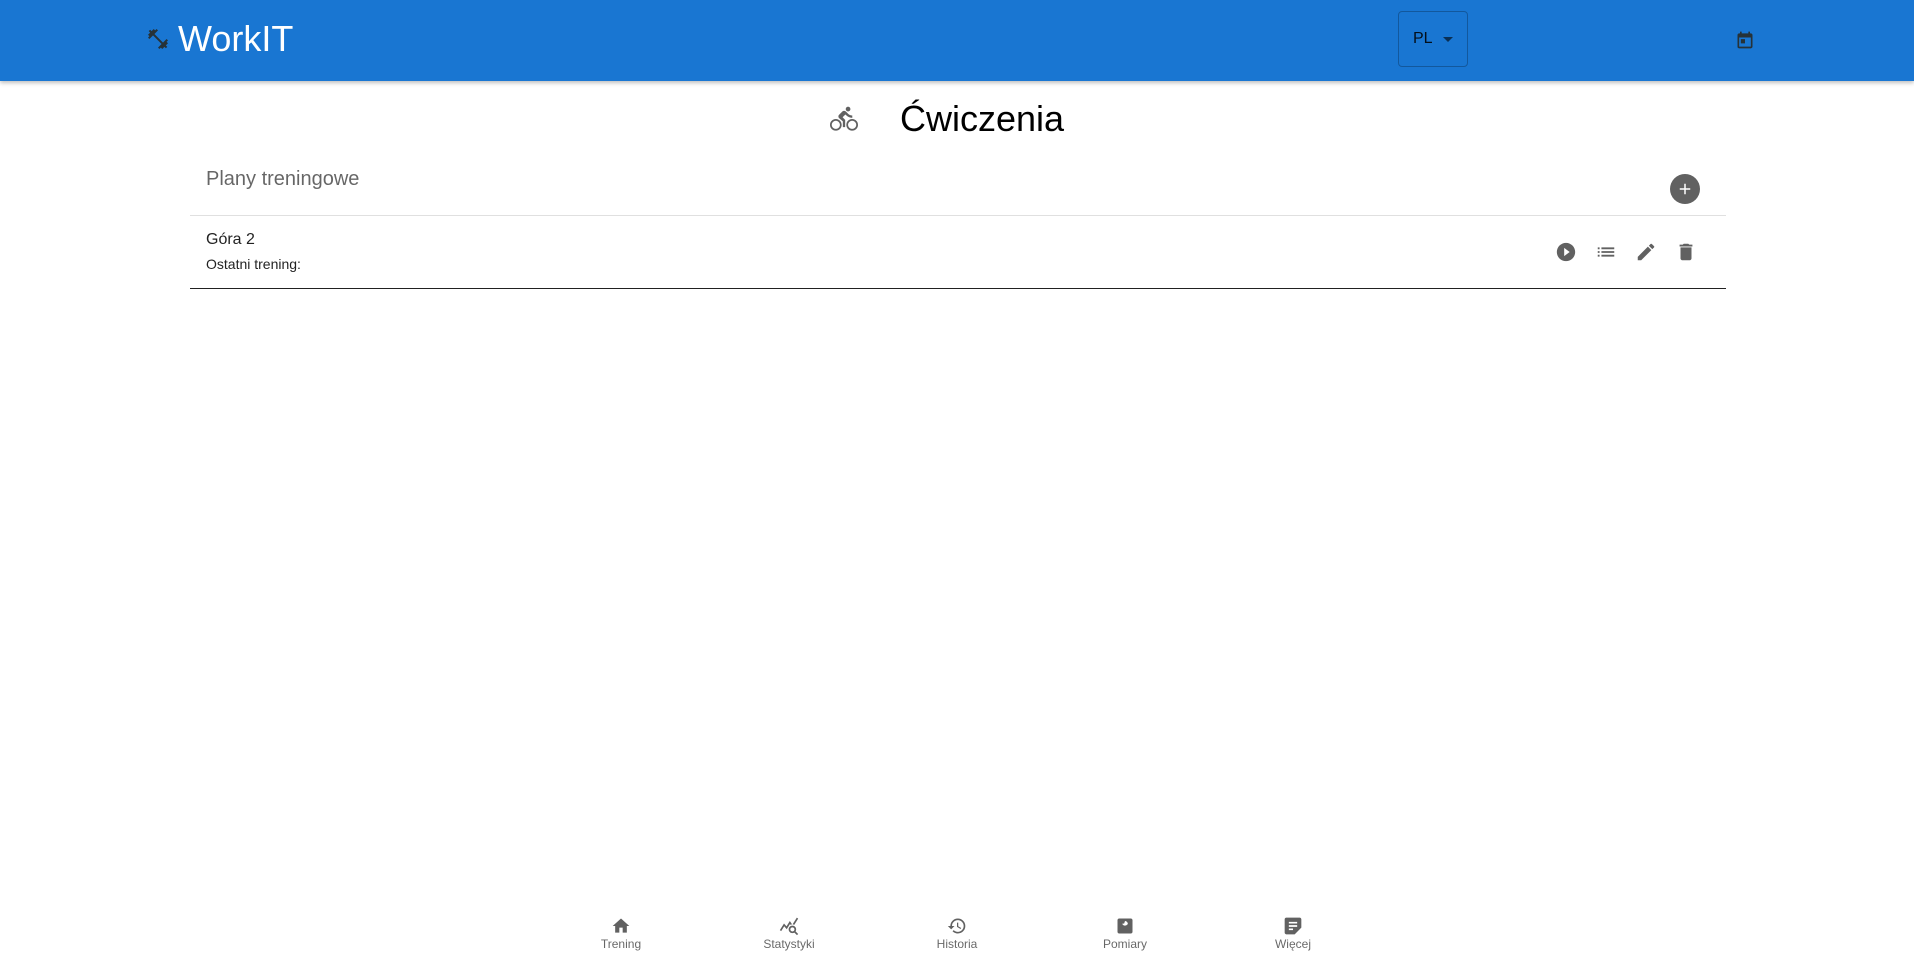 This screenshot has height=966, width=1914. I want to click on edit-icon, so click(1646, 252).